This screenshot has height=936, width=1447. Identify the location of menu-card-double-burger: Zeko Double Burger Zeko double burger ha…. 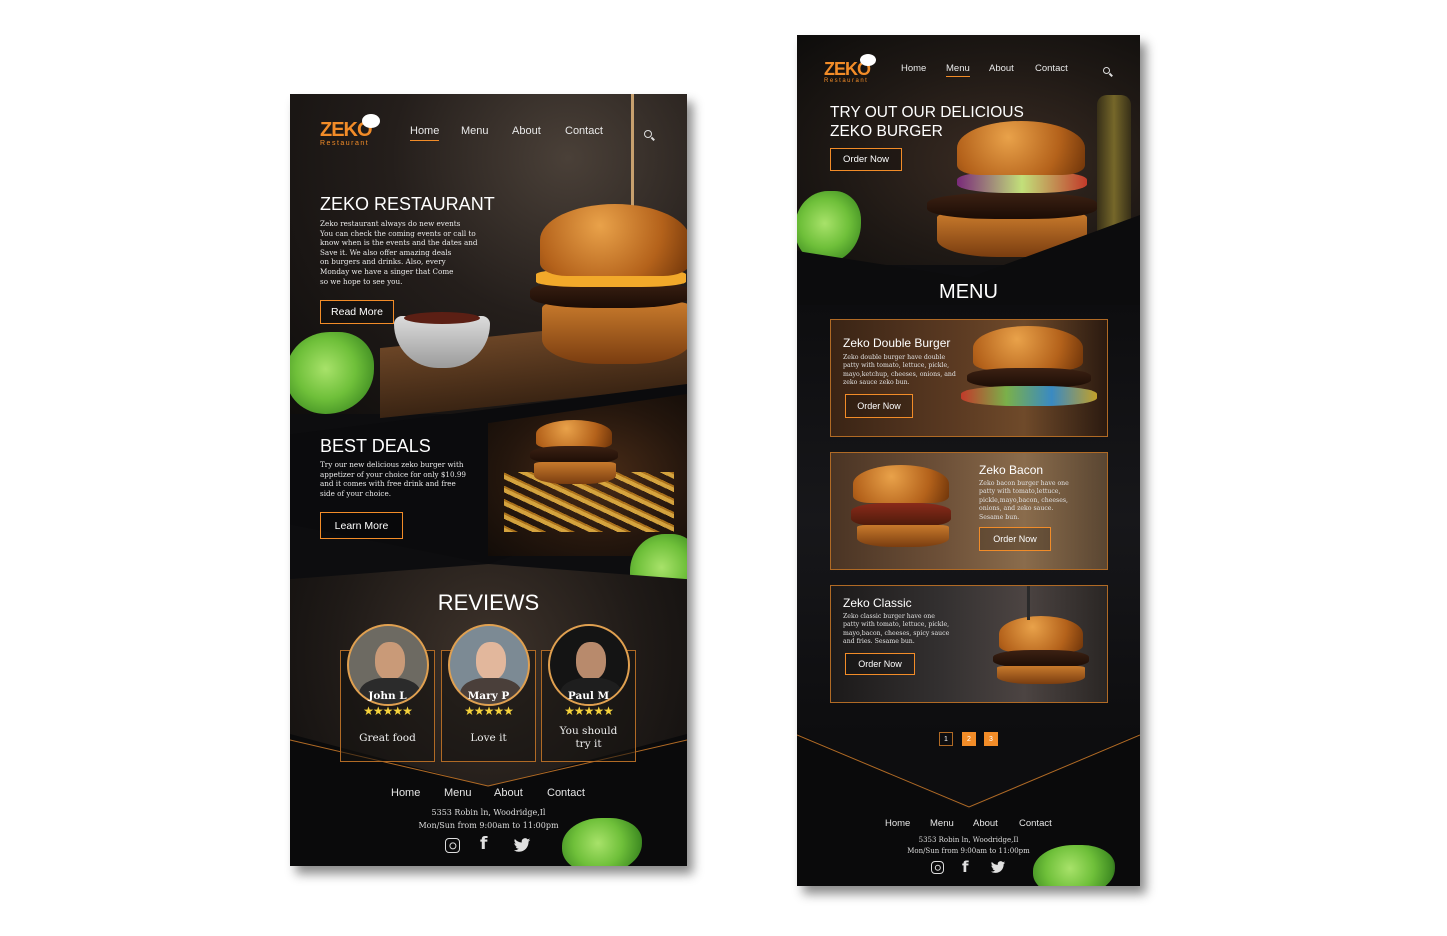
(969, 378).